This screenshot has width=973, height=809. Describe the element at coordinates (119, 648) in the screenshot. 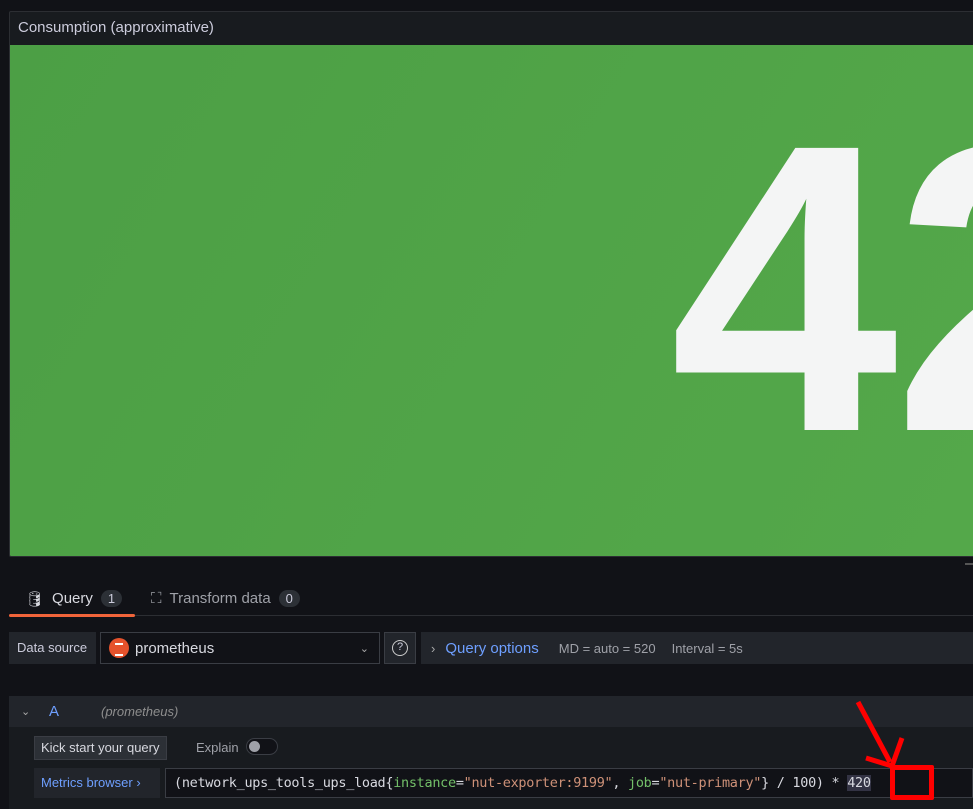

I see `prometheus-icon` at that location.